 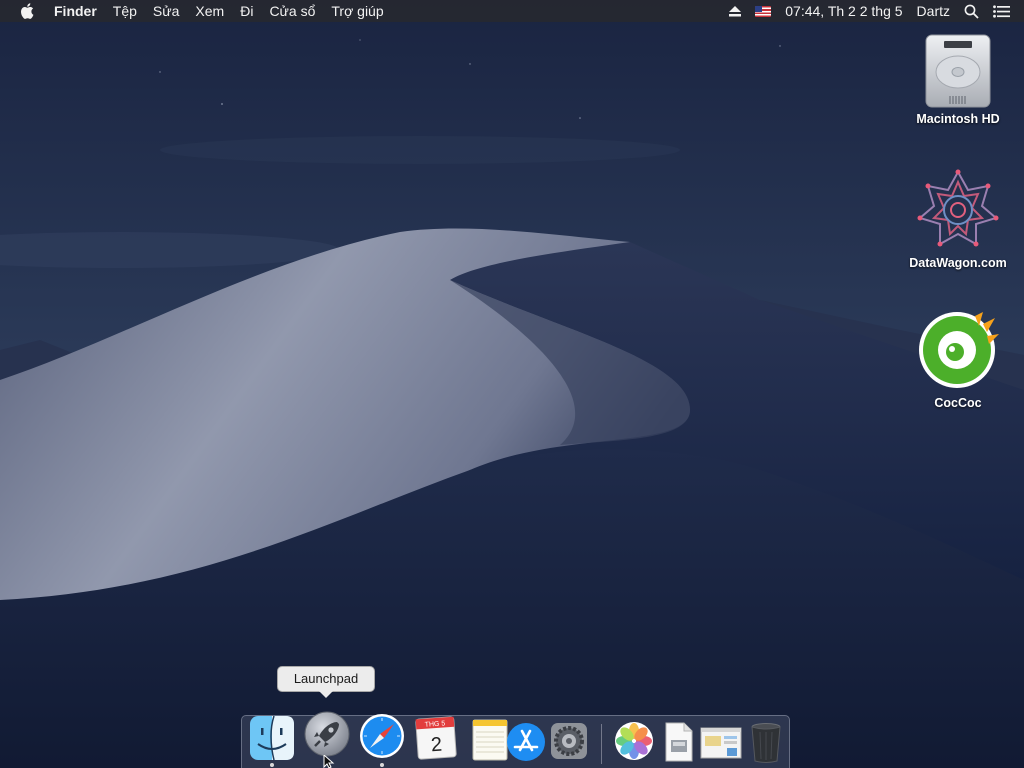 I want to click on menu-go: Đi, so click(x=246, y=11).